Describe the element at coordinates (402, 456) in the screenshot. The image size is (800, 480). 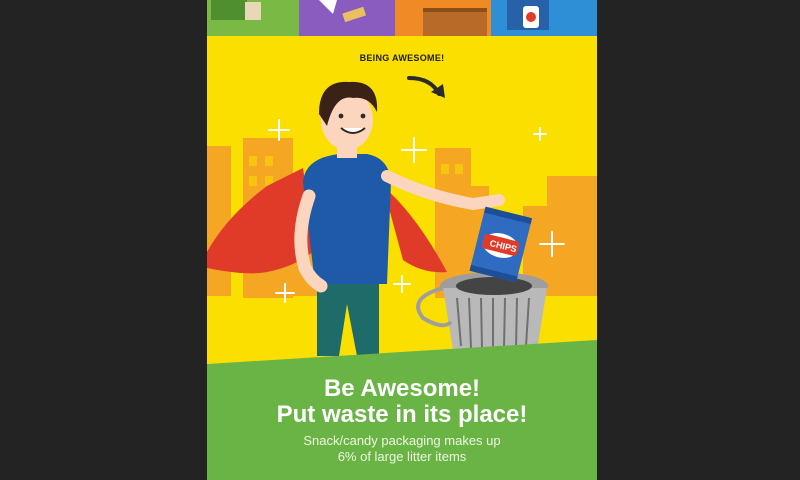
I see `subtext-line-2: 6% of large litter items` at that location.